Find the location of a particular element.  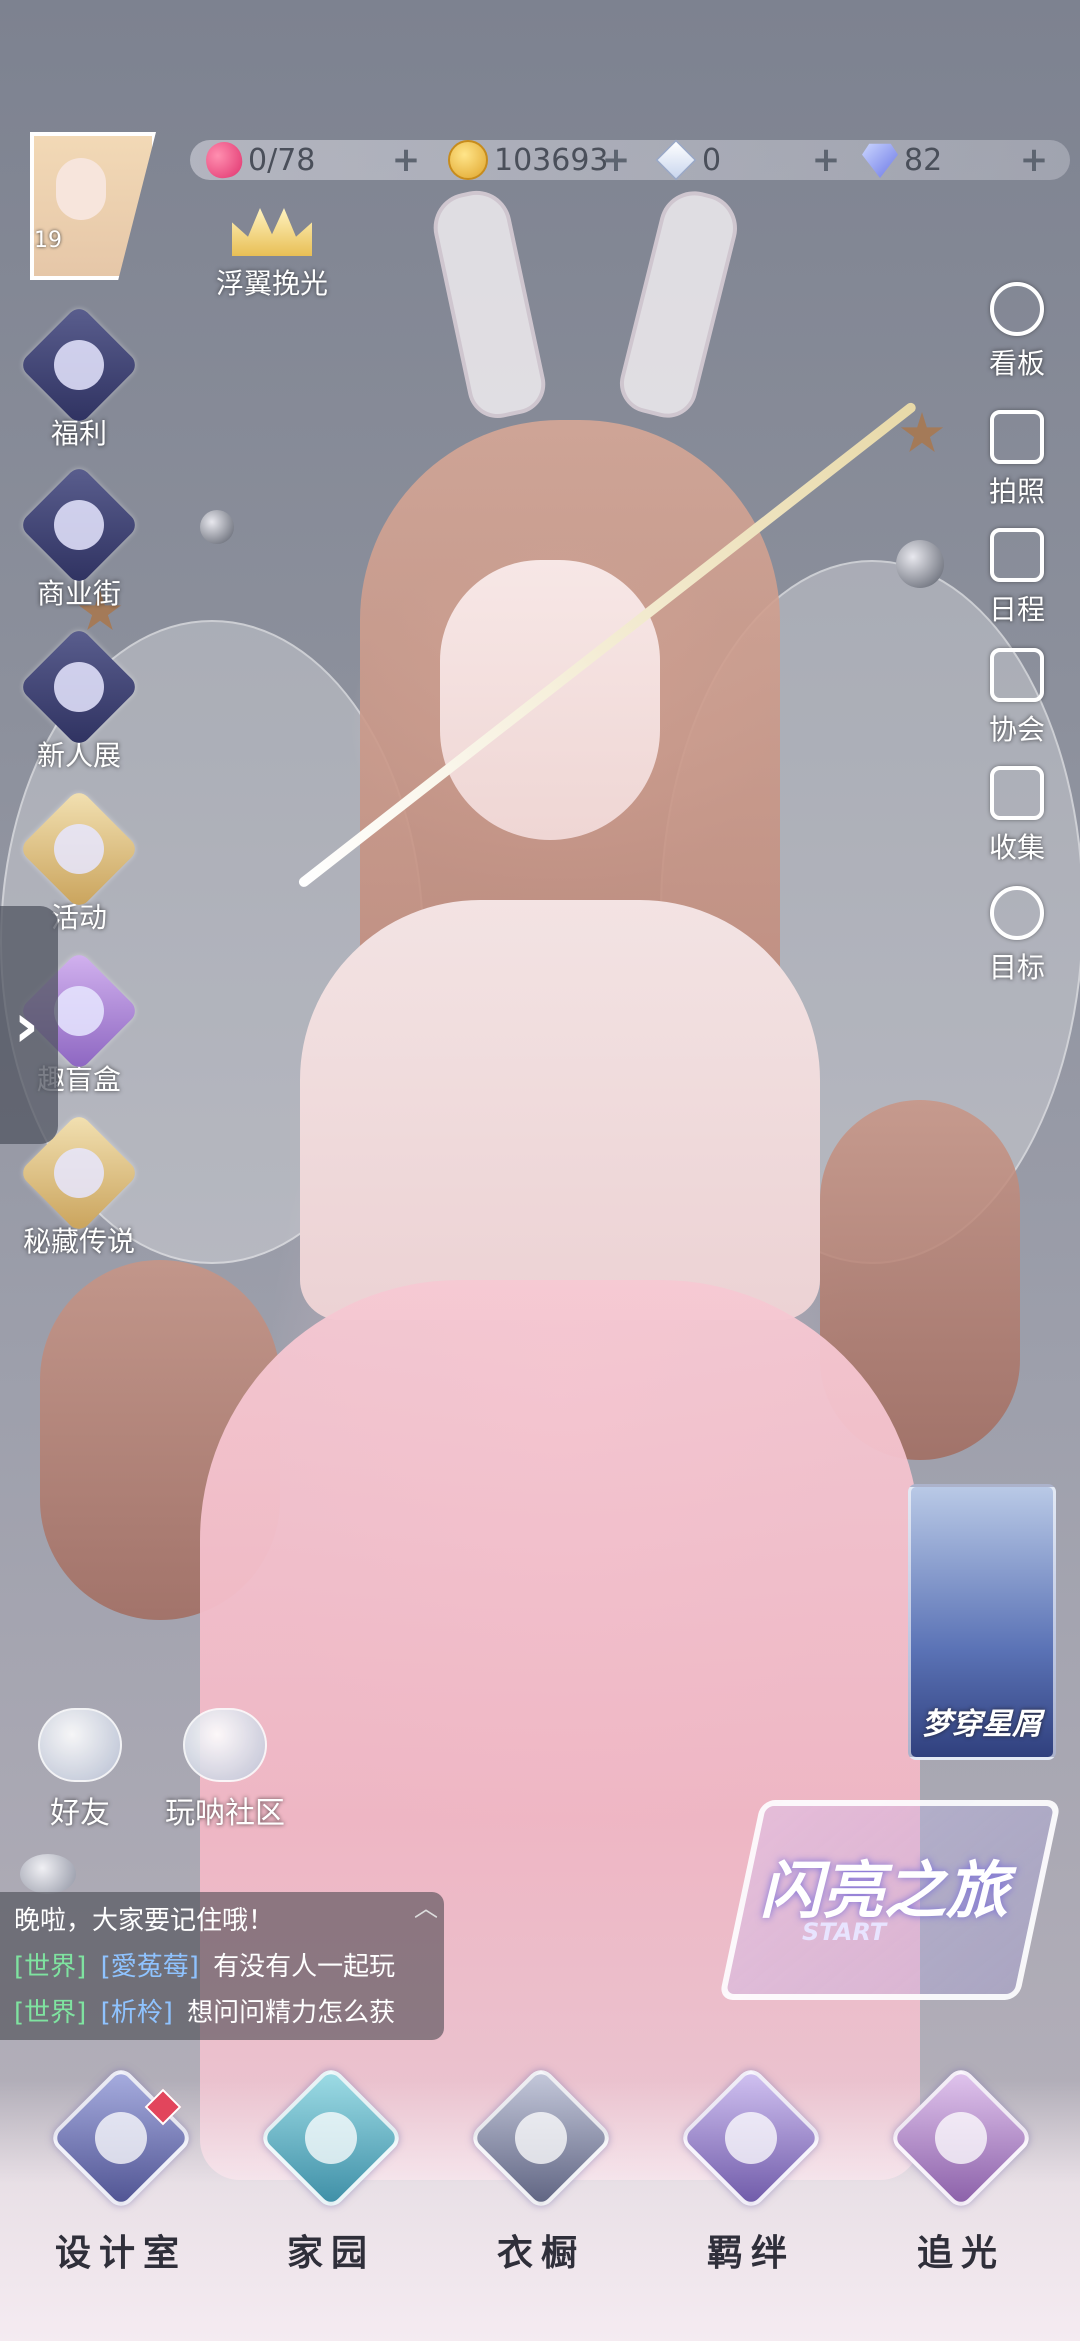

gold-value: 103693 is located at coordinates (551, 160).